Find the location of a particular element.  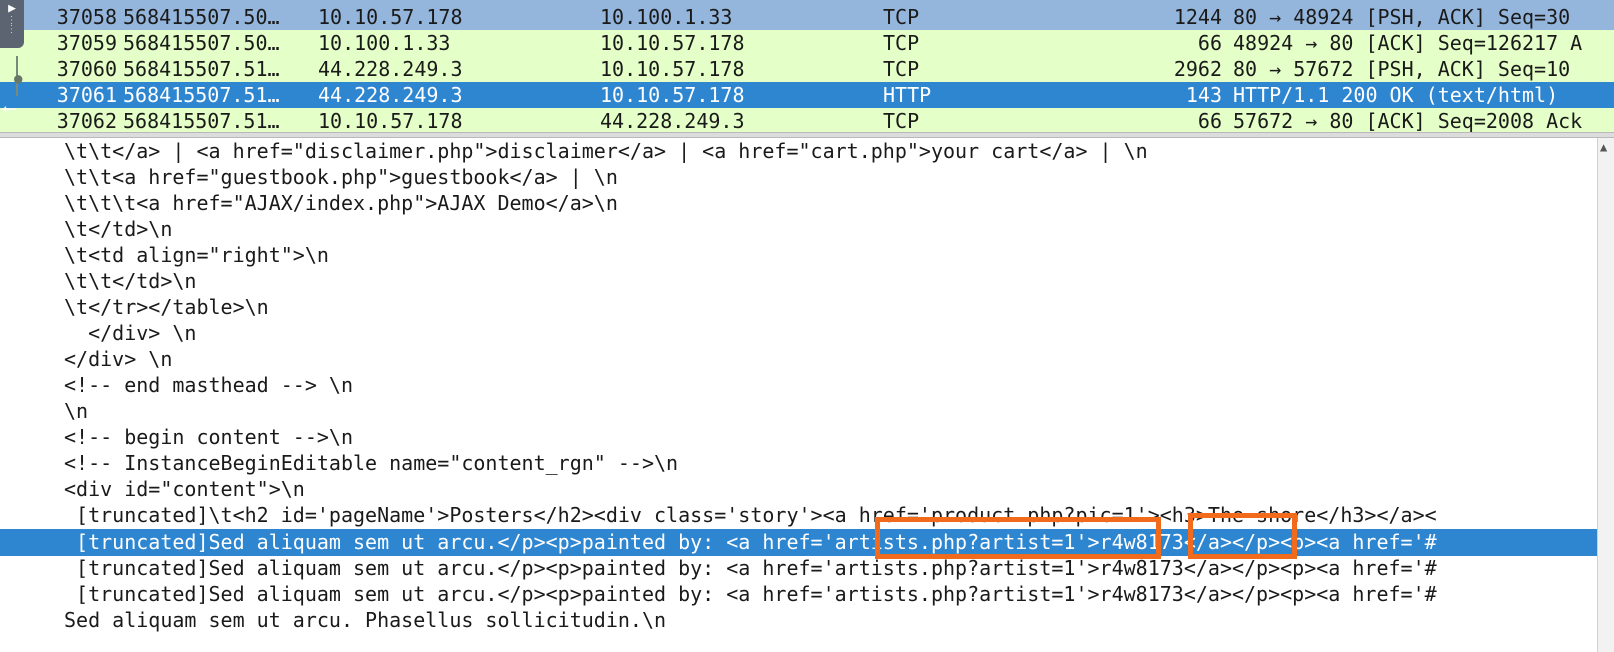

packet-destination: 44.228.249.3 is located at coordinates (672, 120).